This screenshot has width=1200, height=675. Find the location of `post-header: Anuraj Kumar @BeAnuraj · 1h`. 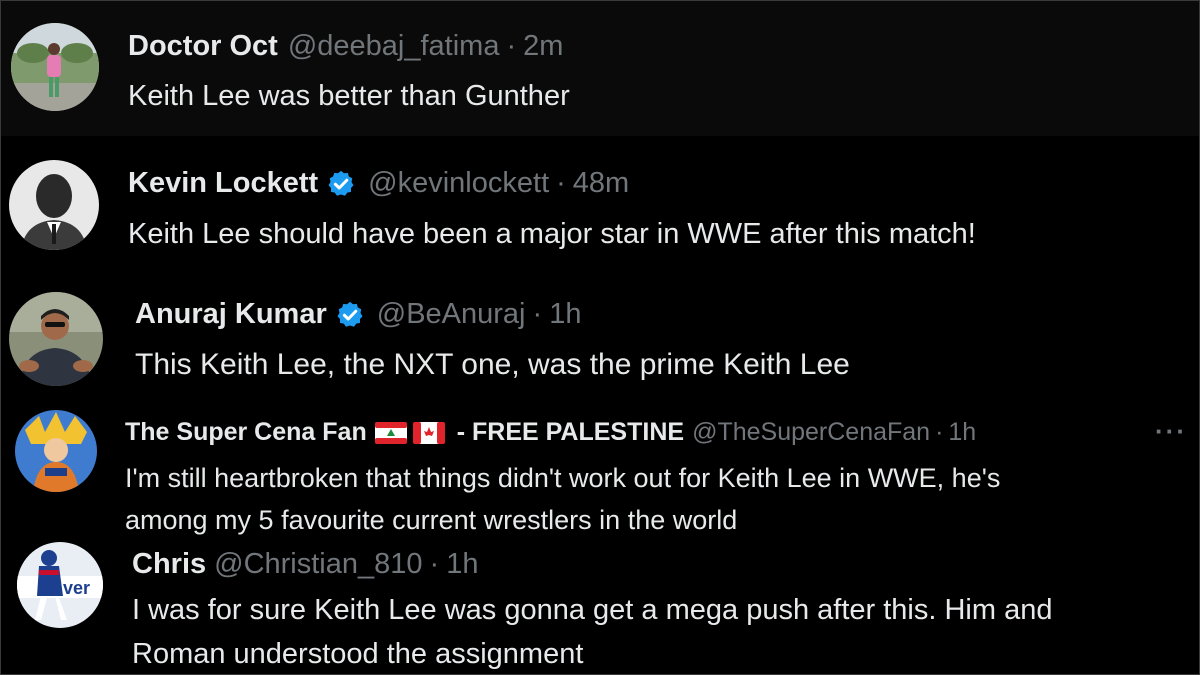

post-header: Anuraj Kumar @BeAnuraj · 1h is located at coordinates (358, 314).